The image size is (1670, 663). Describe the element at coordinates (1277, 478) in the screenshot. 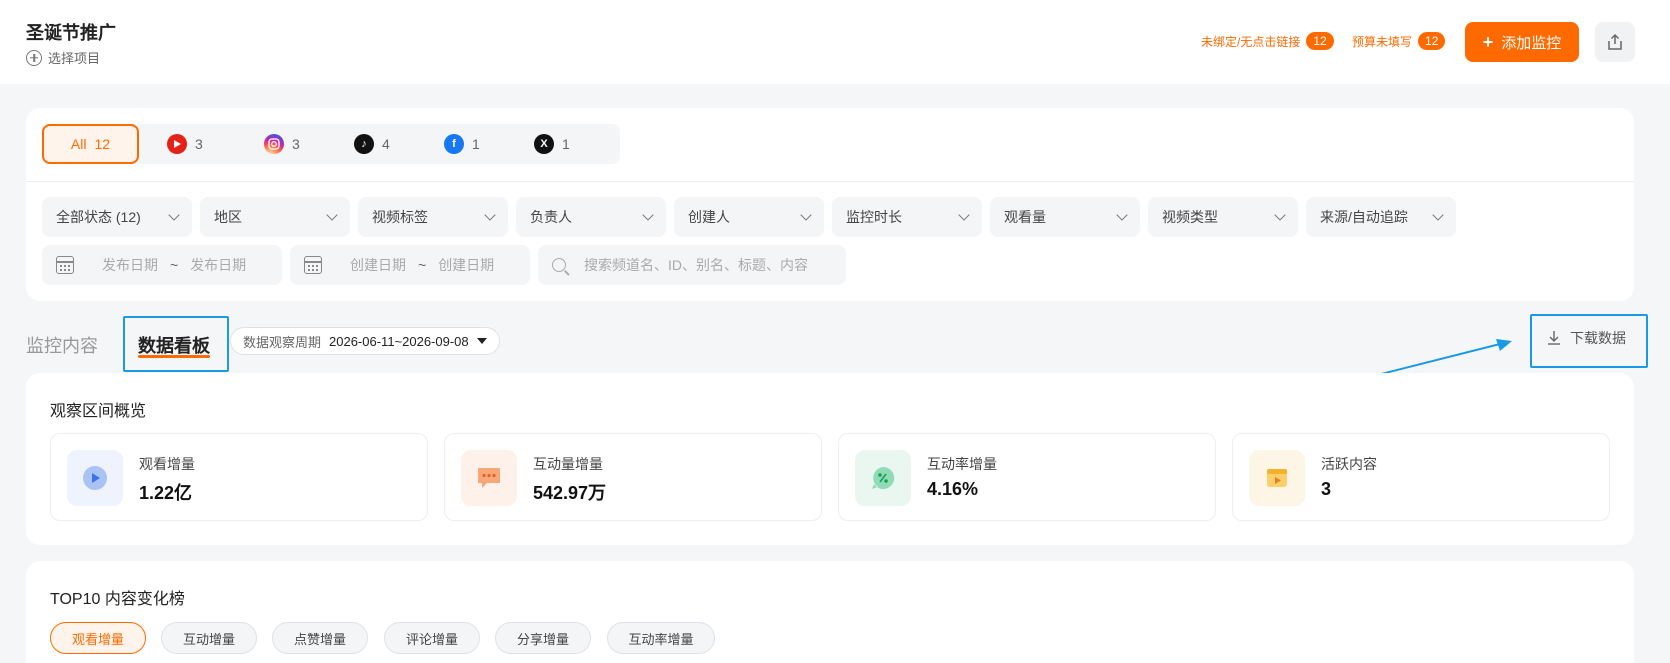

I see `film-icon` at that location.